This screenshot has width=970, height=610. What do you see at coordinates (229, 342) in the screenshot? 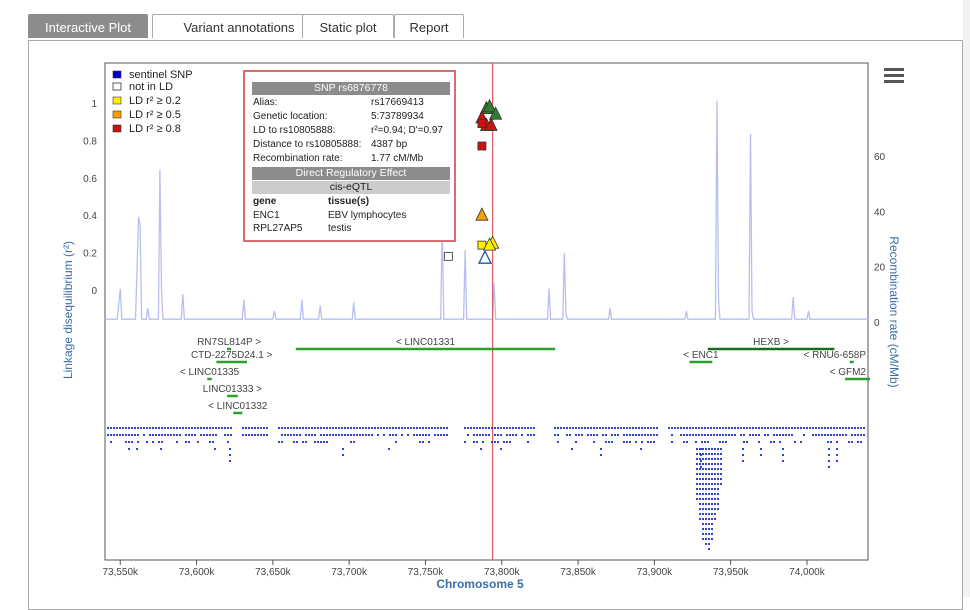
I see `gene-label: RN7SL814P >` at bounding box center [229, 342].